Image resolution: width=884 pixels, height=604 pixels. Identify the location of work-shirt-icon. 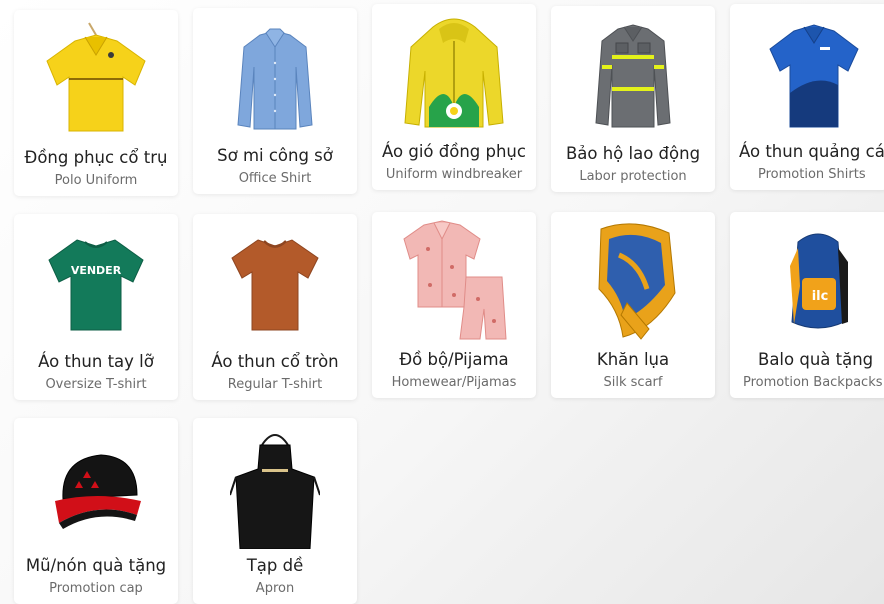
(633, 75).